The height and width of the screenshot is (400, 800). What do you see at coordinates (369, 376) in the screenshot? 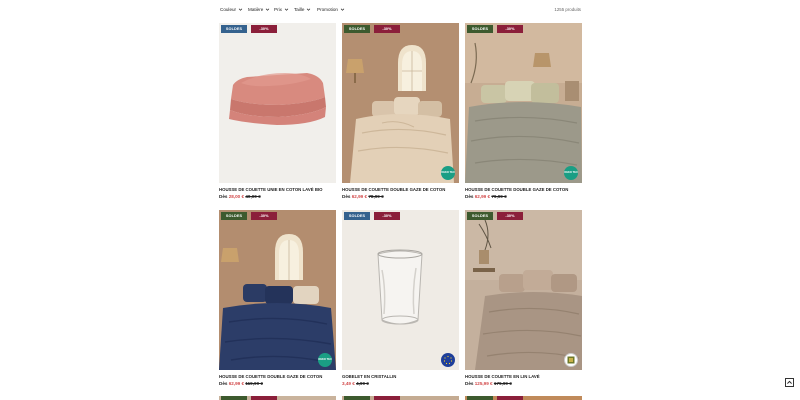
I see `product-title: GOBELET EN CRISTALLIN` at bounding box center [369, 376].